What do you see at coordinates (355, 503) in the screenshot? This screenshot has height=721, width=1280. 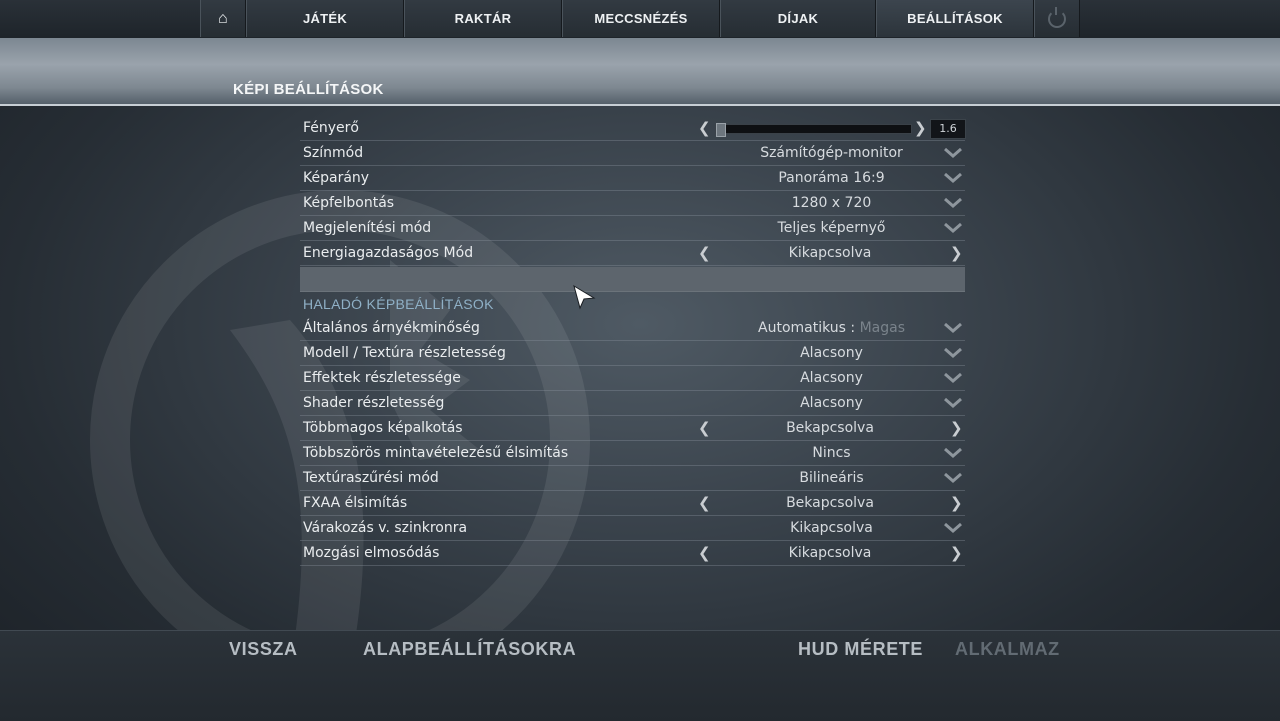 I see `setting-label: FXAA élsimítás` at bounding box center [355, 503].